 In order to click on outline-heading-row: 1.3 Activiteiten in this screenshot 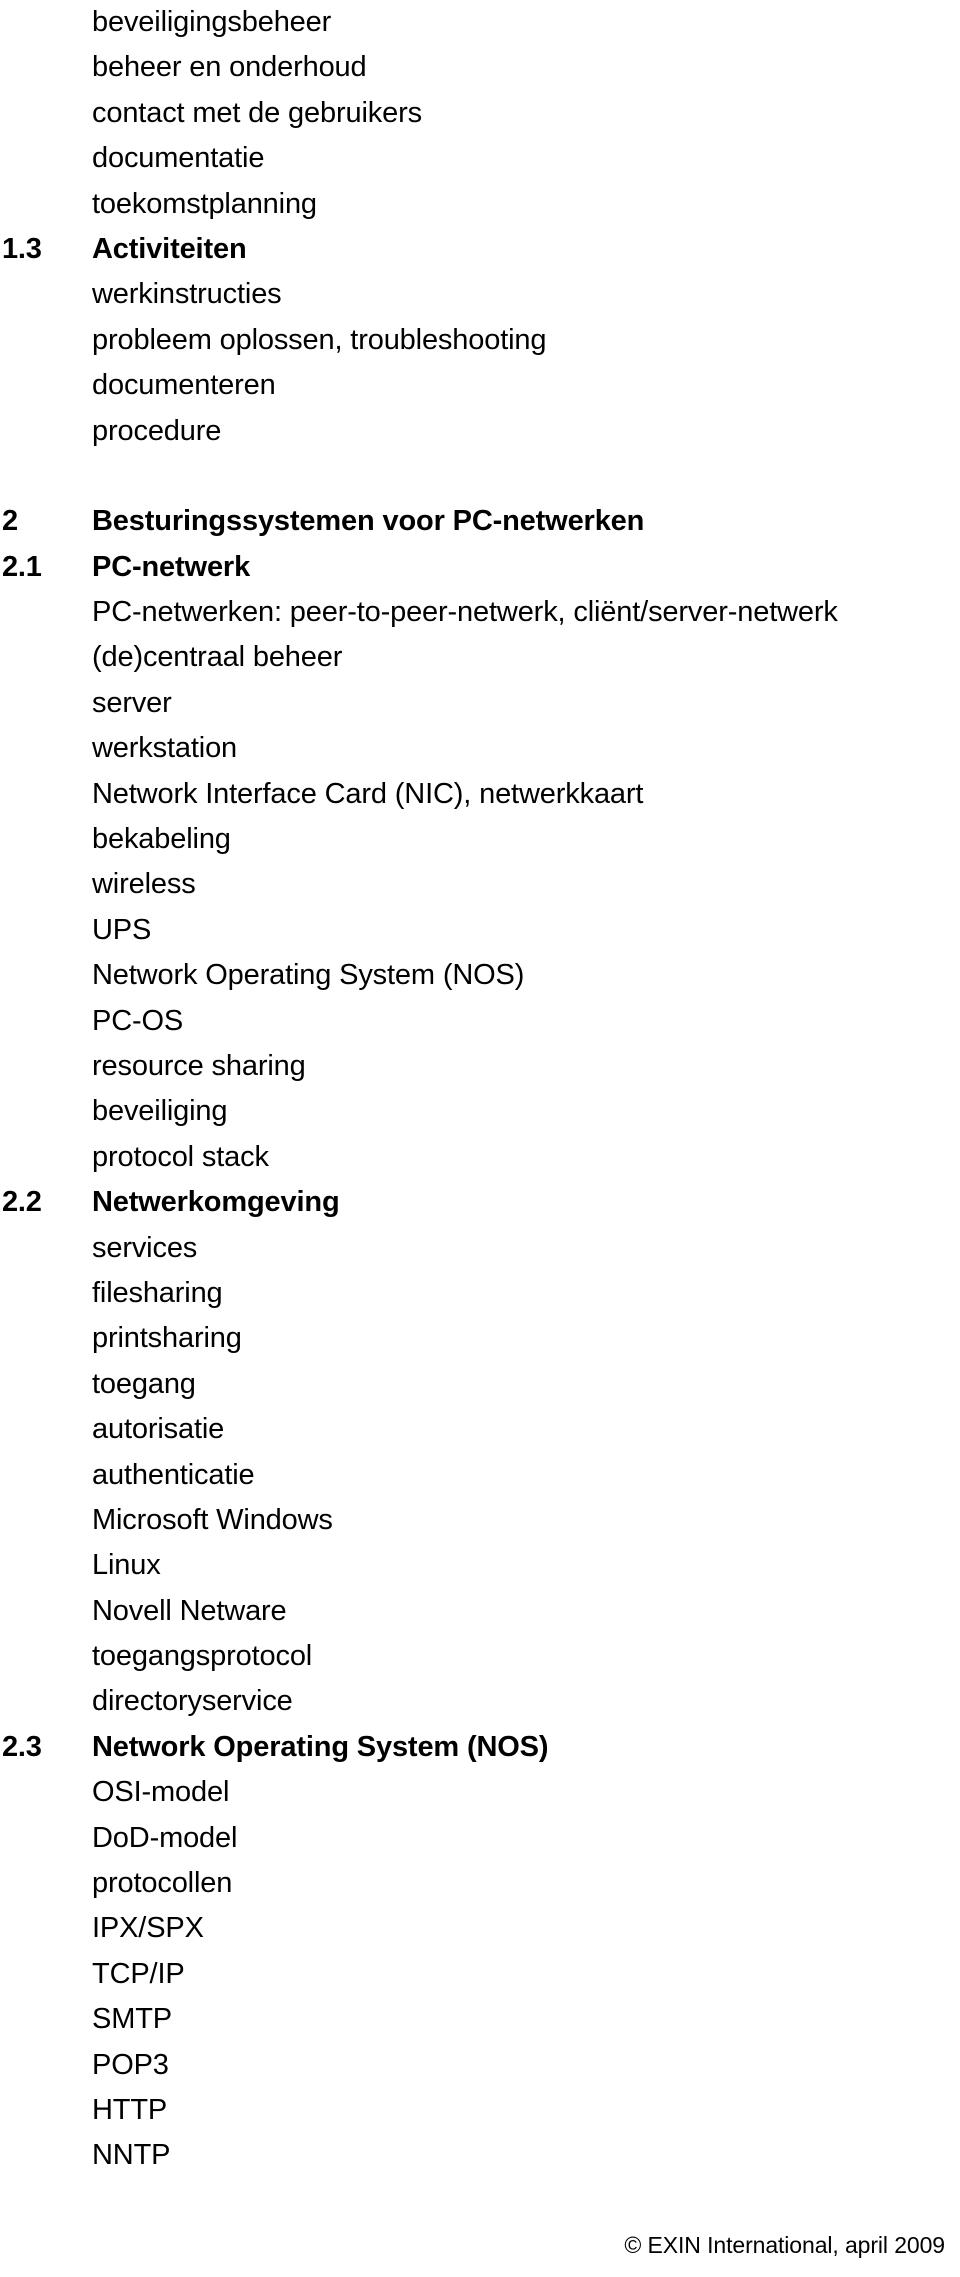, I will do `click(480, 249)`.